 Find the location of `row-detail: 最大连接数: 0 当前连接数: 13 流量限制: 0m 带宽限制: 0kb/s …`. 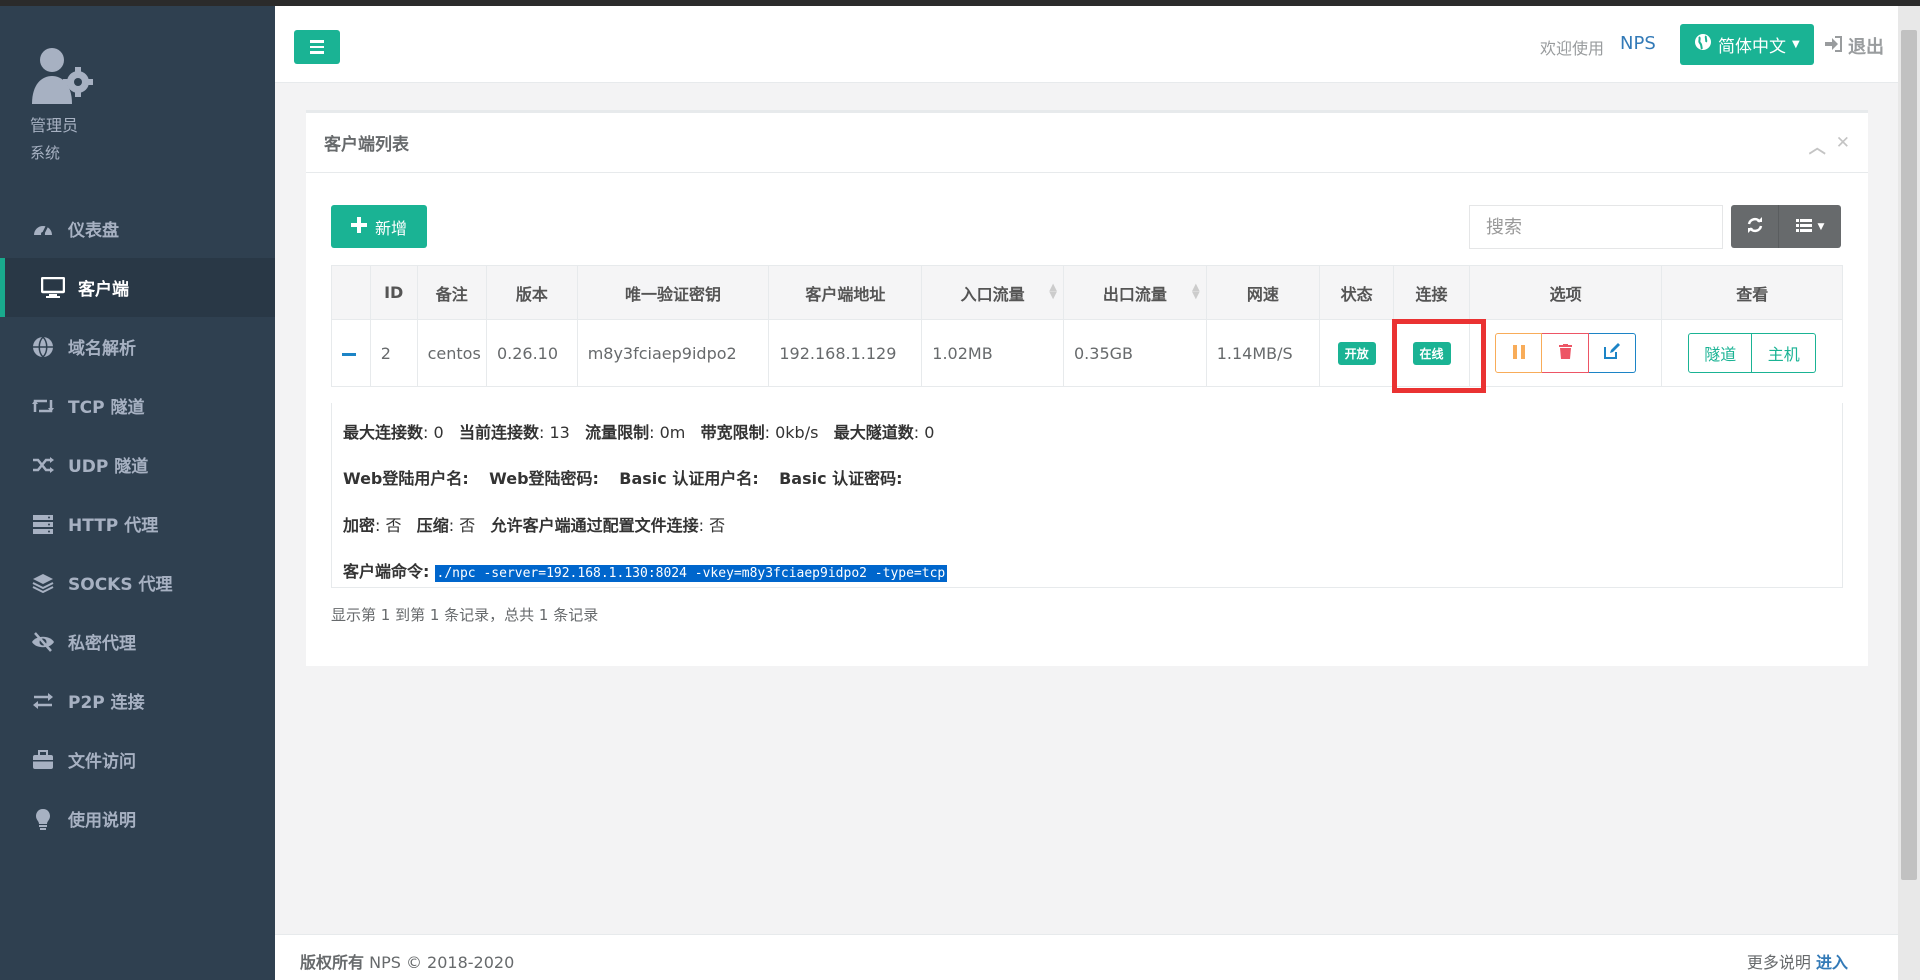

row-detail: 最大连接数: 0 当前连接数: 13 流量限制: 0m 带宽限制: 0kb/s … is located at coordinates (1087, 495).